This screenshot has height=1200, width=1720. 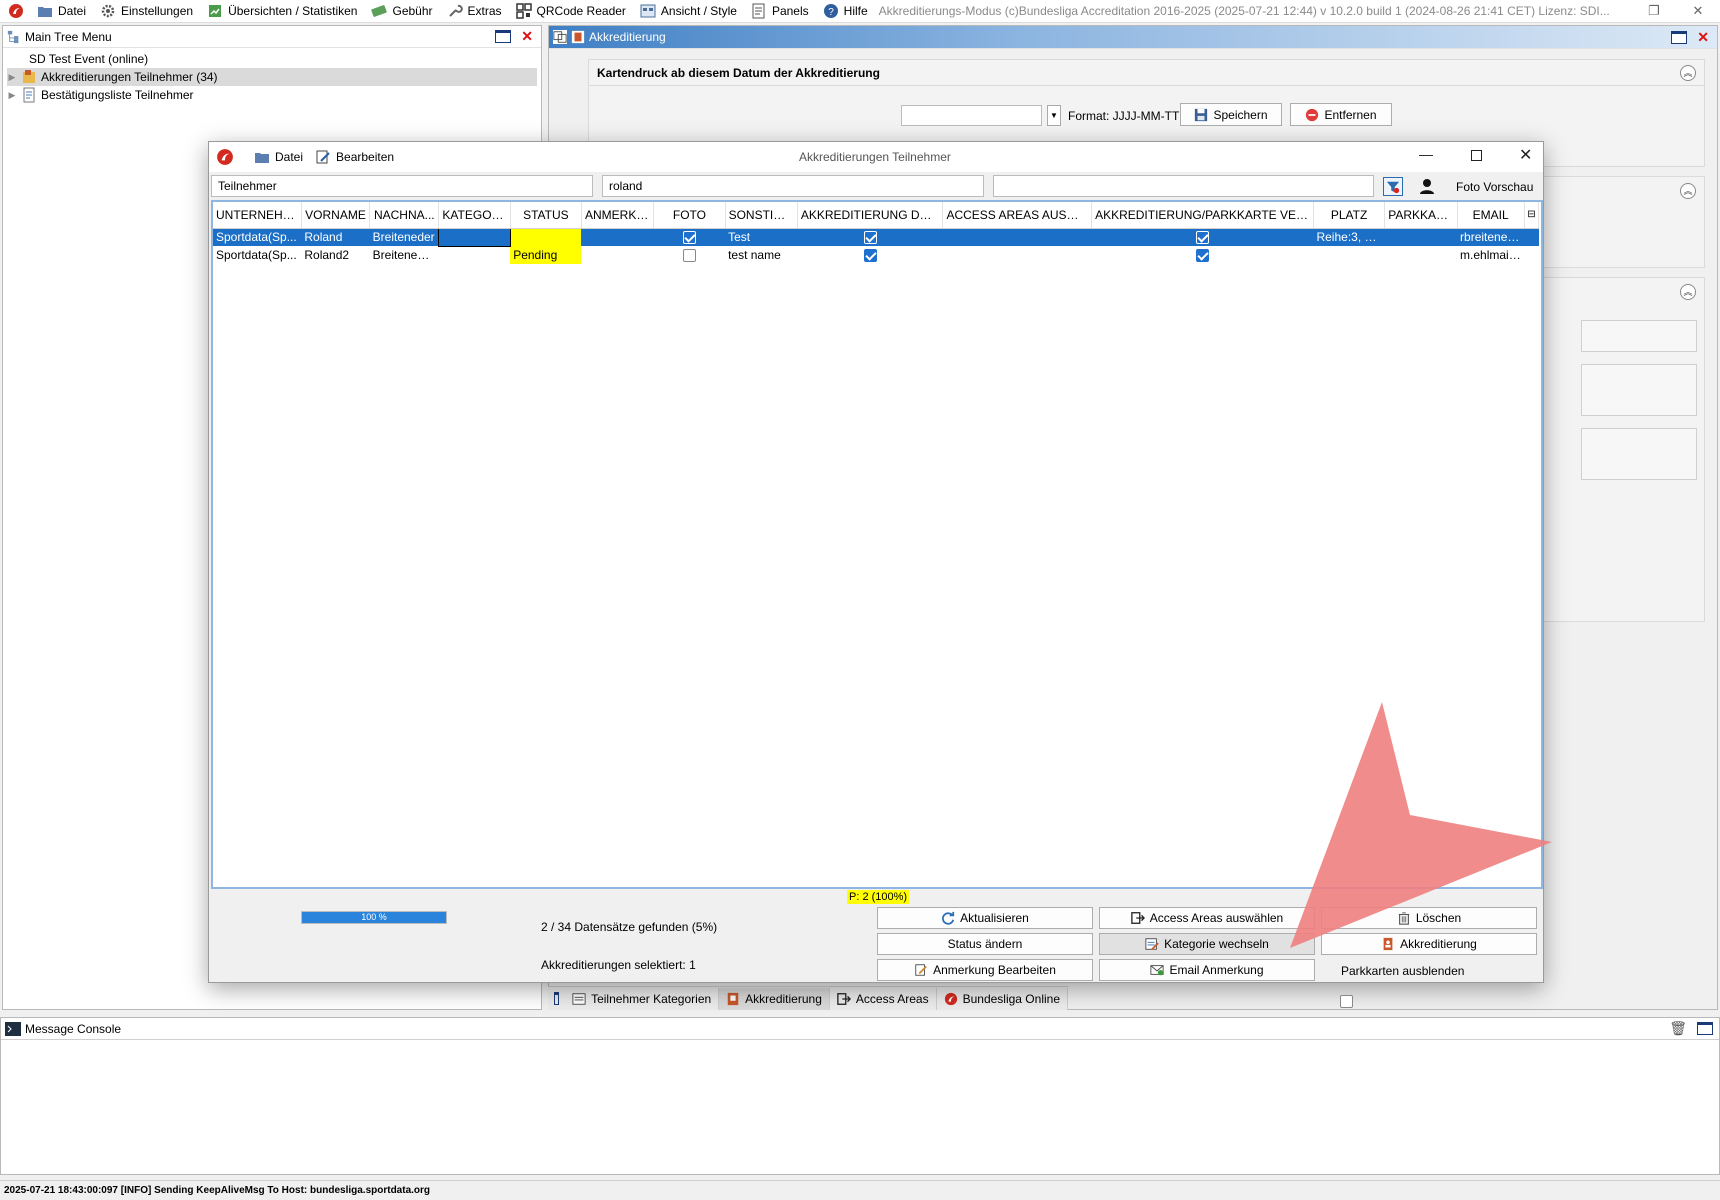 What do you see at coordinates (761, 237) in the screenshot?
I see `cell-sonstiges: Test` at bounding box center [761, 237].